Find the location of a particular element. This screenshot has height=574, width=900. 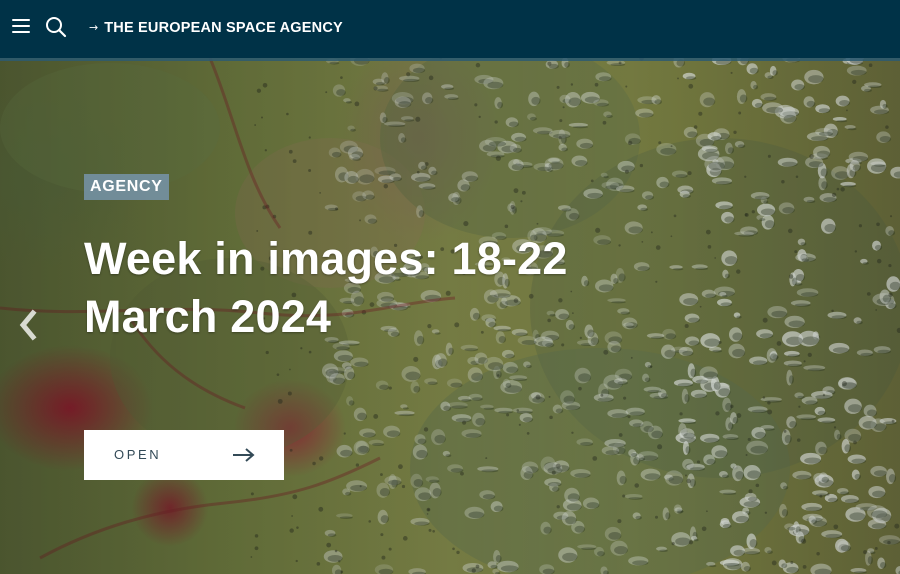

agency-title: THE EUROPEAN SPACE AGENCY is located at coordinates (223, 28).